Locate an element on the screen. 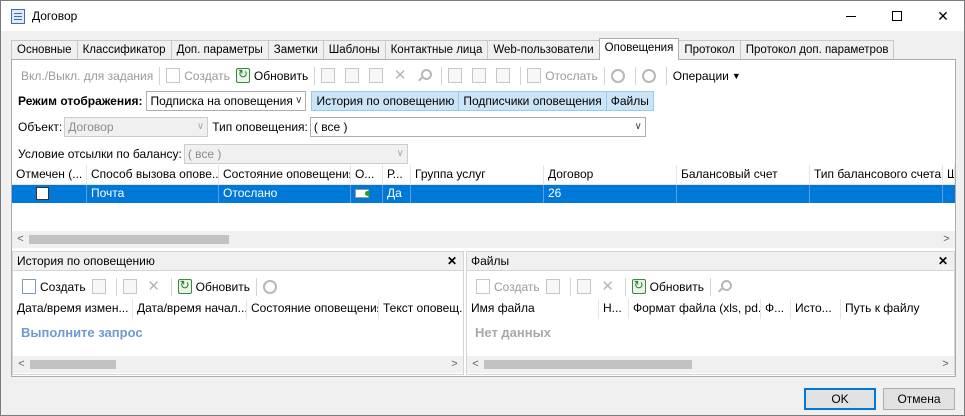 The image size is (965, 416). stop-button is located at coordinates (651, 76).